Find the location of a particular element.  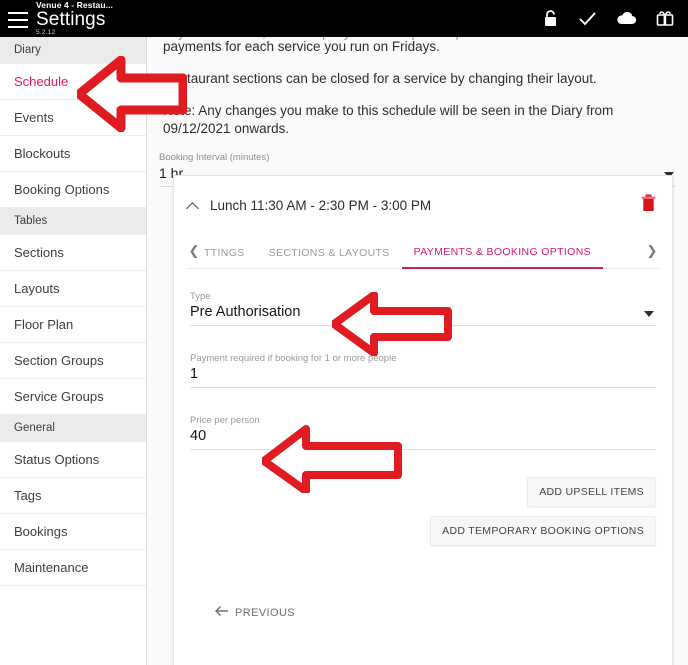

sidebar-item-label: Sections is located at coordinates (39, 252).